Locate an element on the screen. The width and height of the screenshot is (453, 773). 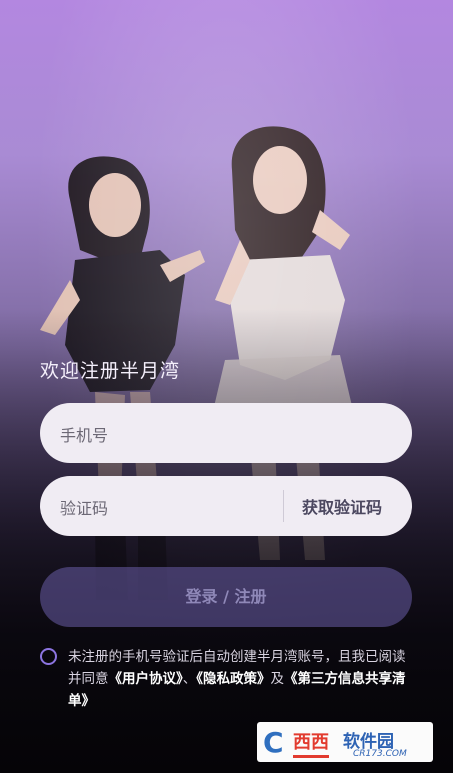
watermark-site: CR173.COM is located at coordinates (380, 754).